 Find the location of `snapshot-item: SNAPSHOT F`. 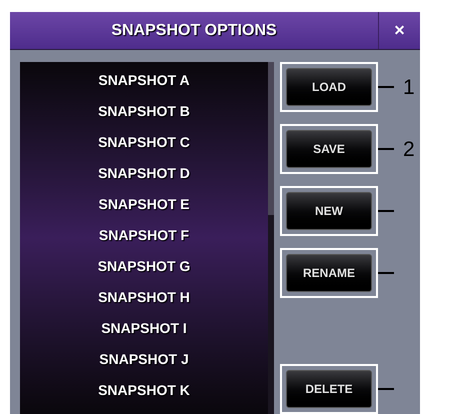

snapshot-item: SNAPSHOT F is located at coordinates (144, 235).